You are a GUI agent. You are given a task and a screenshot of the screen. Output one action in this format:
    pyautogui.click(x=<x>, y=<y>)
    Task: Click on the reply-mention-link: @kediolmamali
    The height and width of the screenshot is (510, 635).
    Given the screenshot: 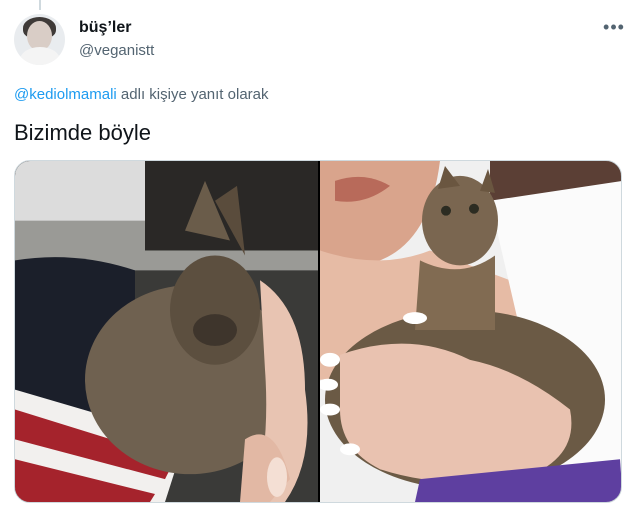 What is the action you would take?
    pyautogui.click(x=65, y=94)
    